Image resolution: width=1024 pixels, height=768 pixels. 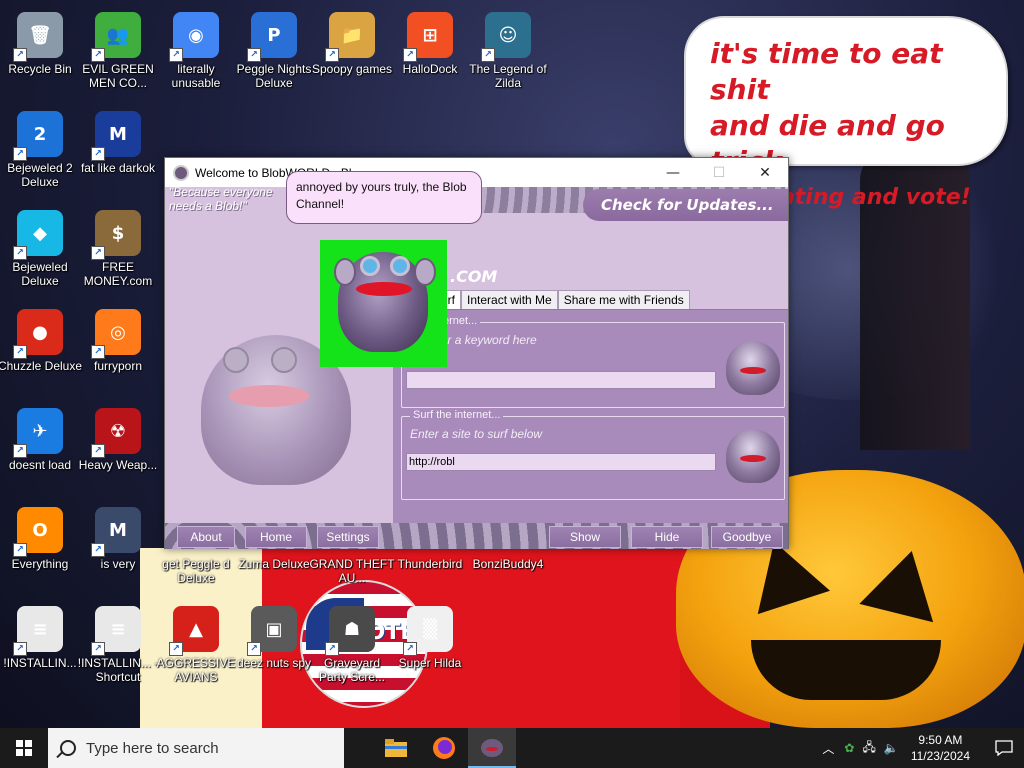 What do you see at coordinates (206, 537) in the screenshot?
I see `about-button: About` at bounding box center [206, 537].